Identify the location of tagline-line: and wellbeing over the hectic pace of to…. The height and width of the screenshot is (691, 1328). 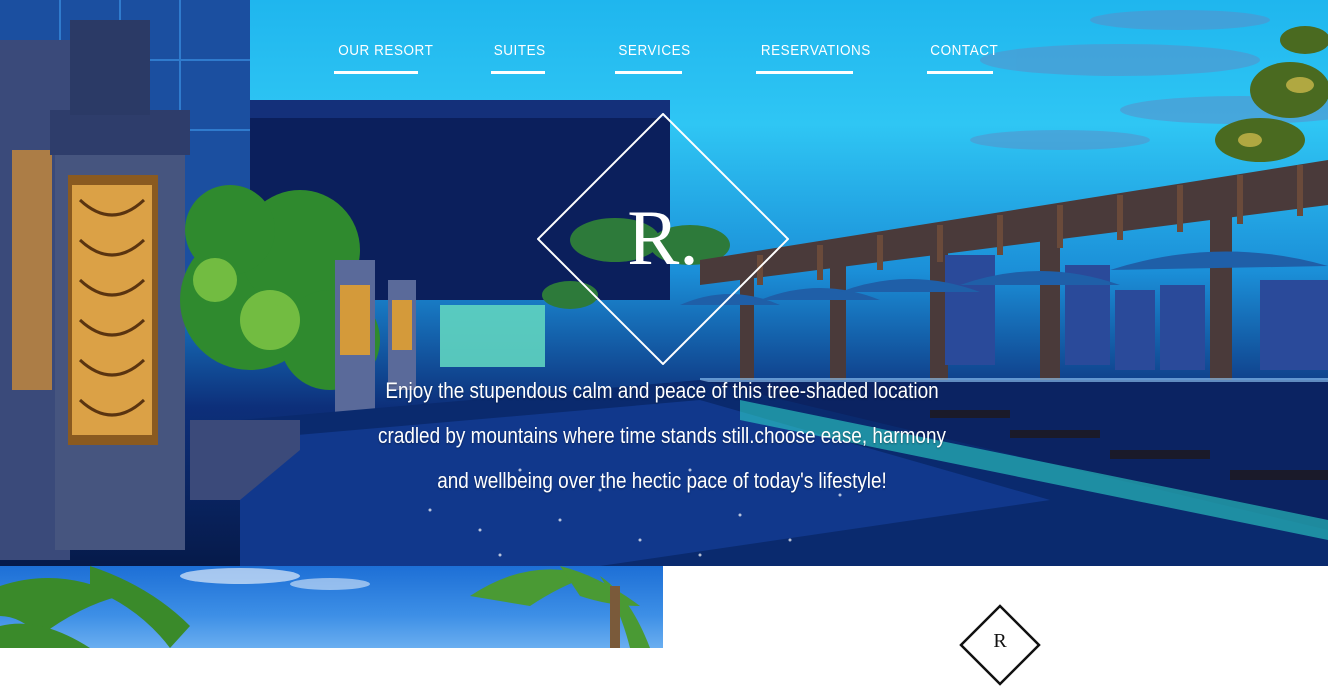
(662, 480).